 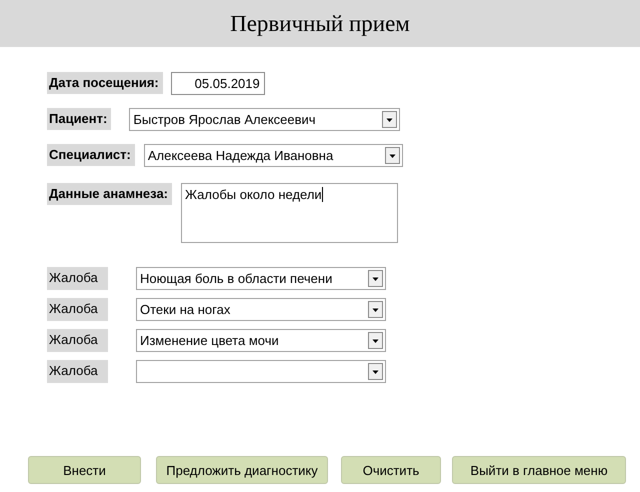 What do you see at coordinates (242, 470) in the screenshot?
I see `action-button: Предложить диагностику` at bounding box center [242, 470].